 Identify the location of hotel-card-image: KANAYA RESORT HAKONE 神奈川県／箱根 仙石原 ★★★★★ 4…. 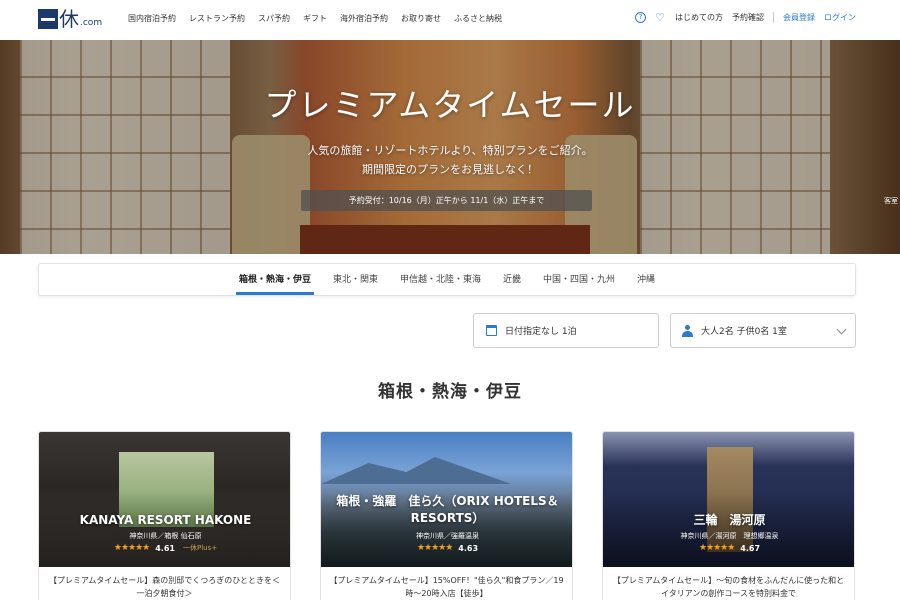
(164, 499).